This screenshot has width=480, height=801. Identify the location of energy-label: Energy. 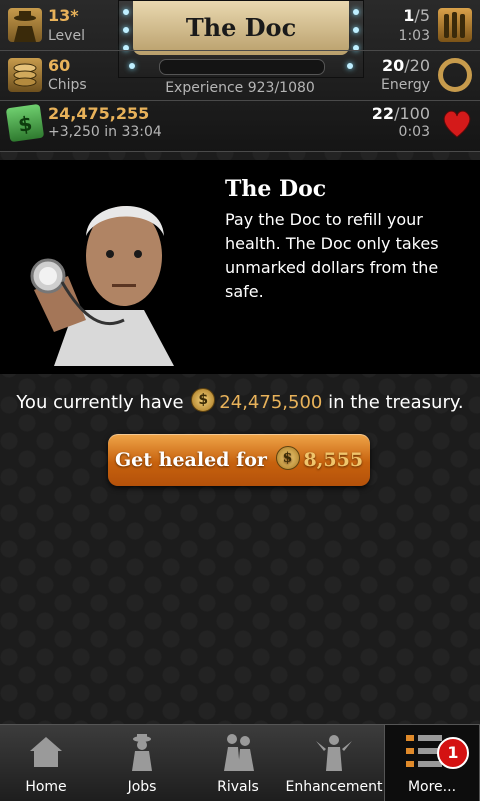
(405, 85).